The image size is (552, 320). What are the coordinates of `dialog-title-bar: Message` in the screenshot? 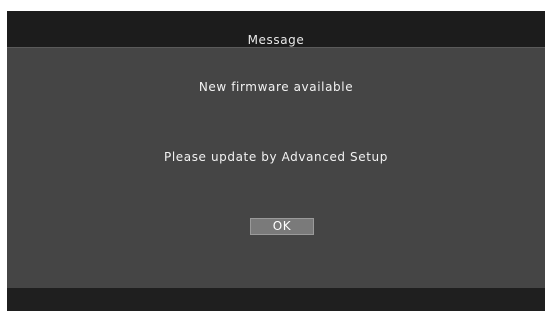 It's located at (276, 29).